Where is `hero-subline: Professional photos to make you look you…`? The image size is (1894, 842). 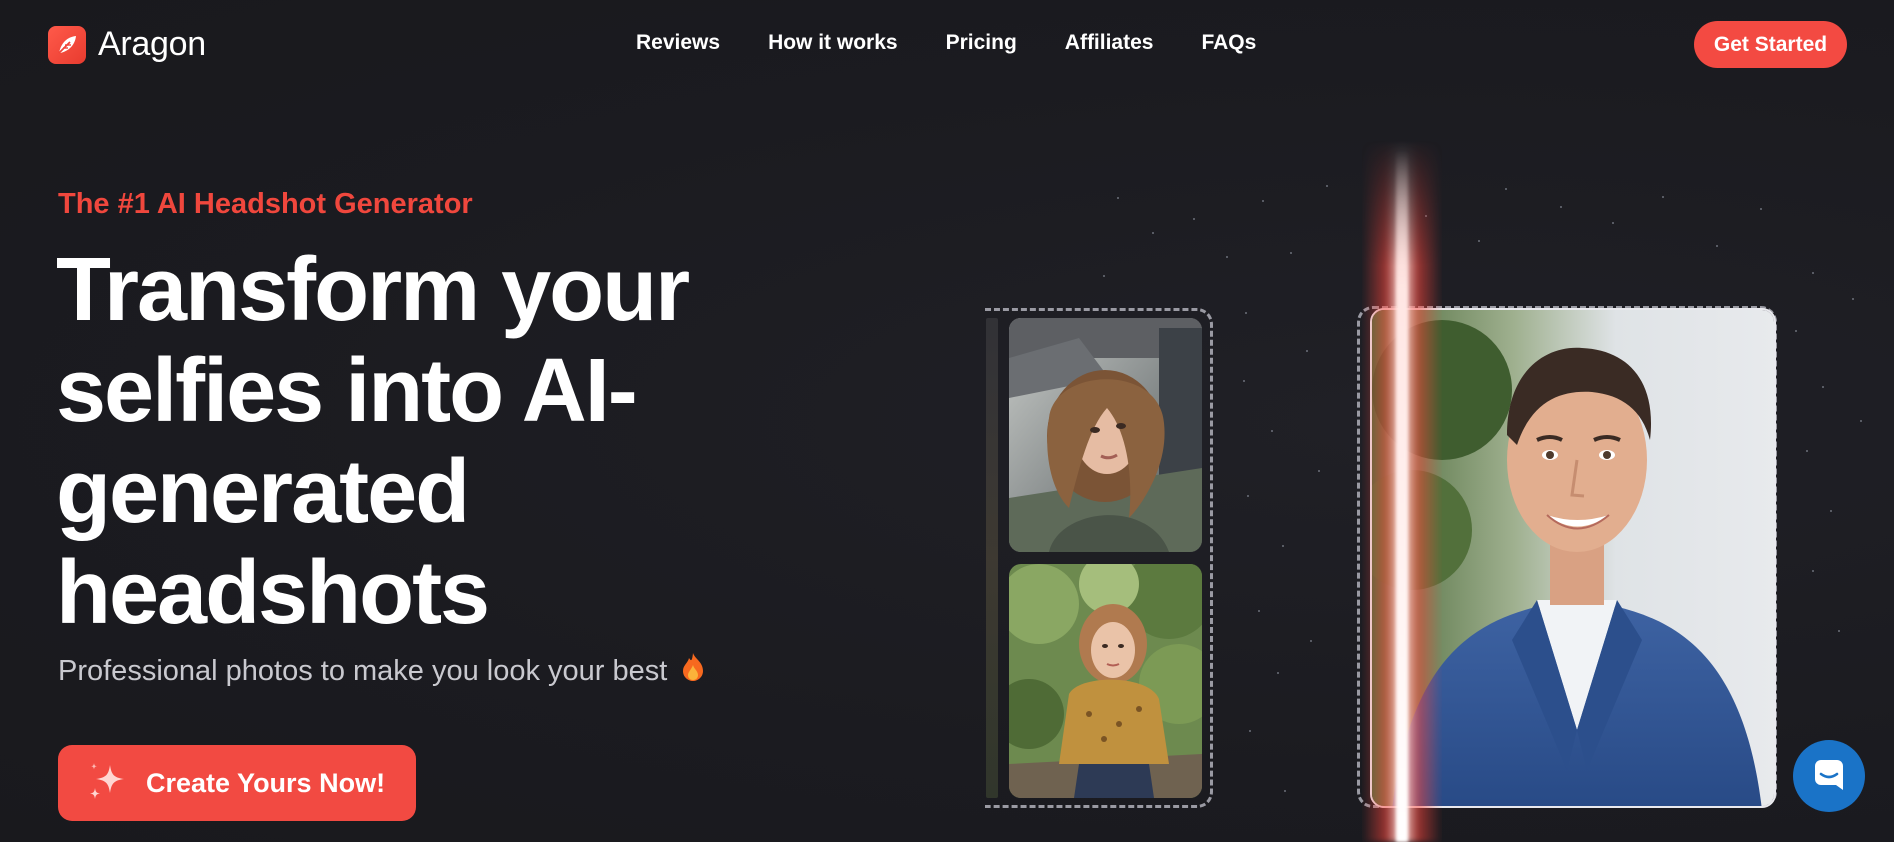
hero-subline: Professional photos to make you look you… is located at coordinates (381, 671).